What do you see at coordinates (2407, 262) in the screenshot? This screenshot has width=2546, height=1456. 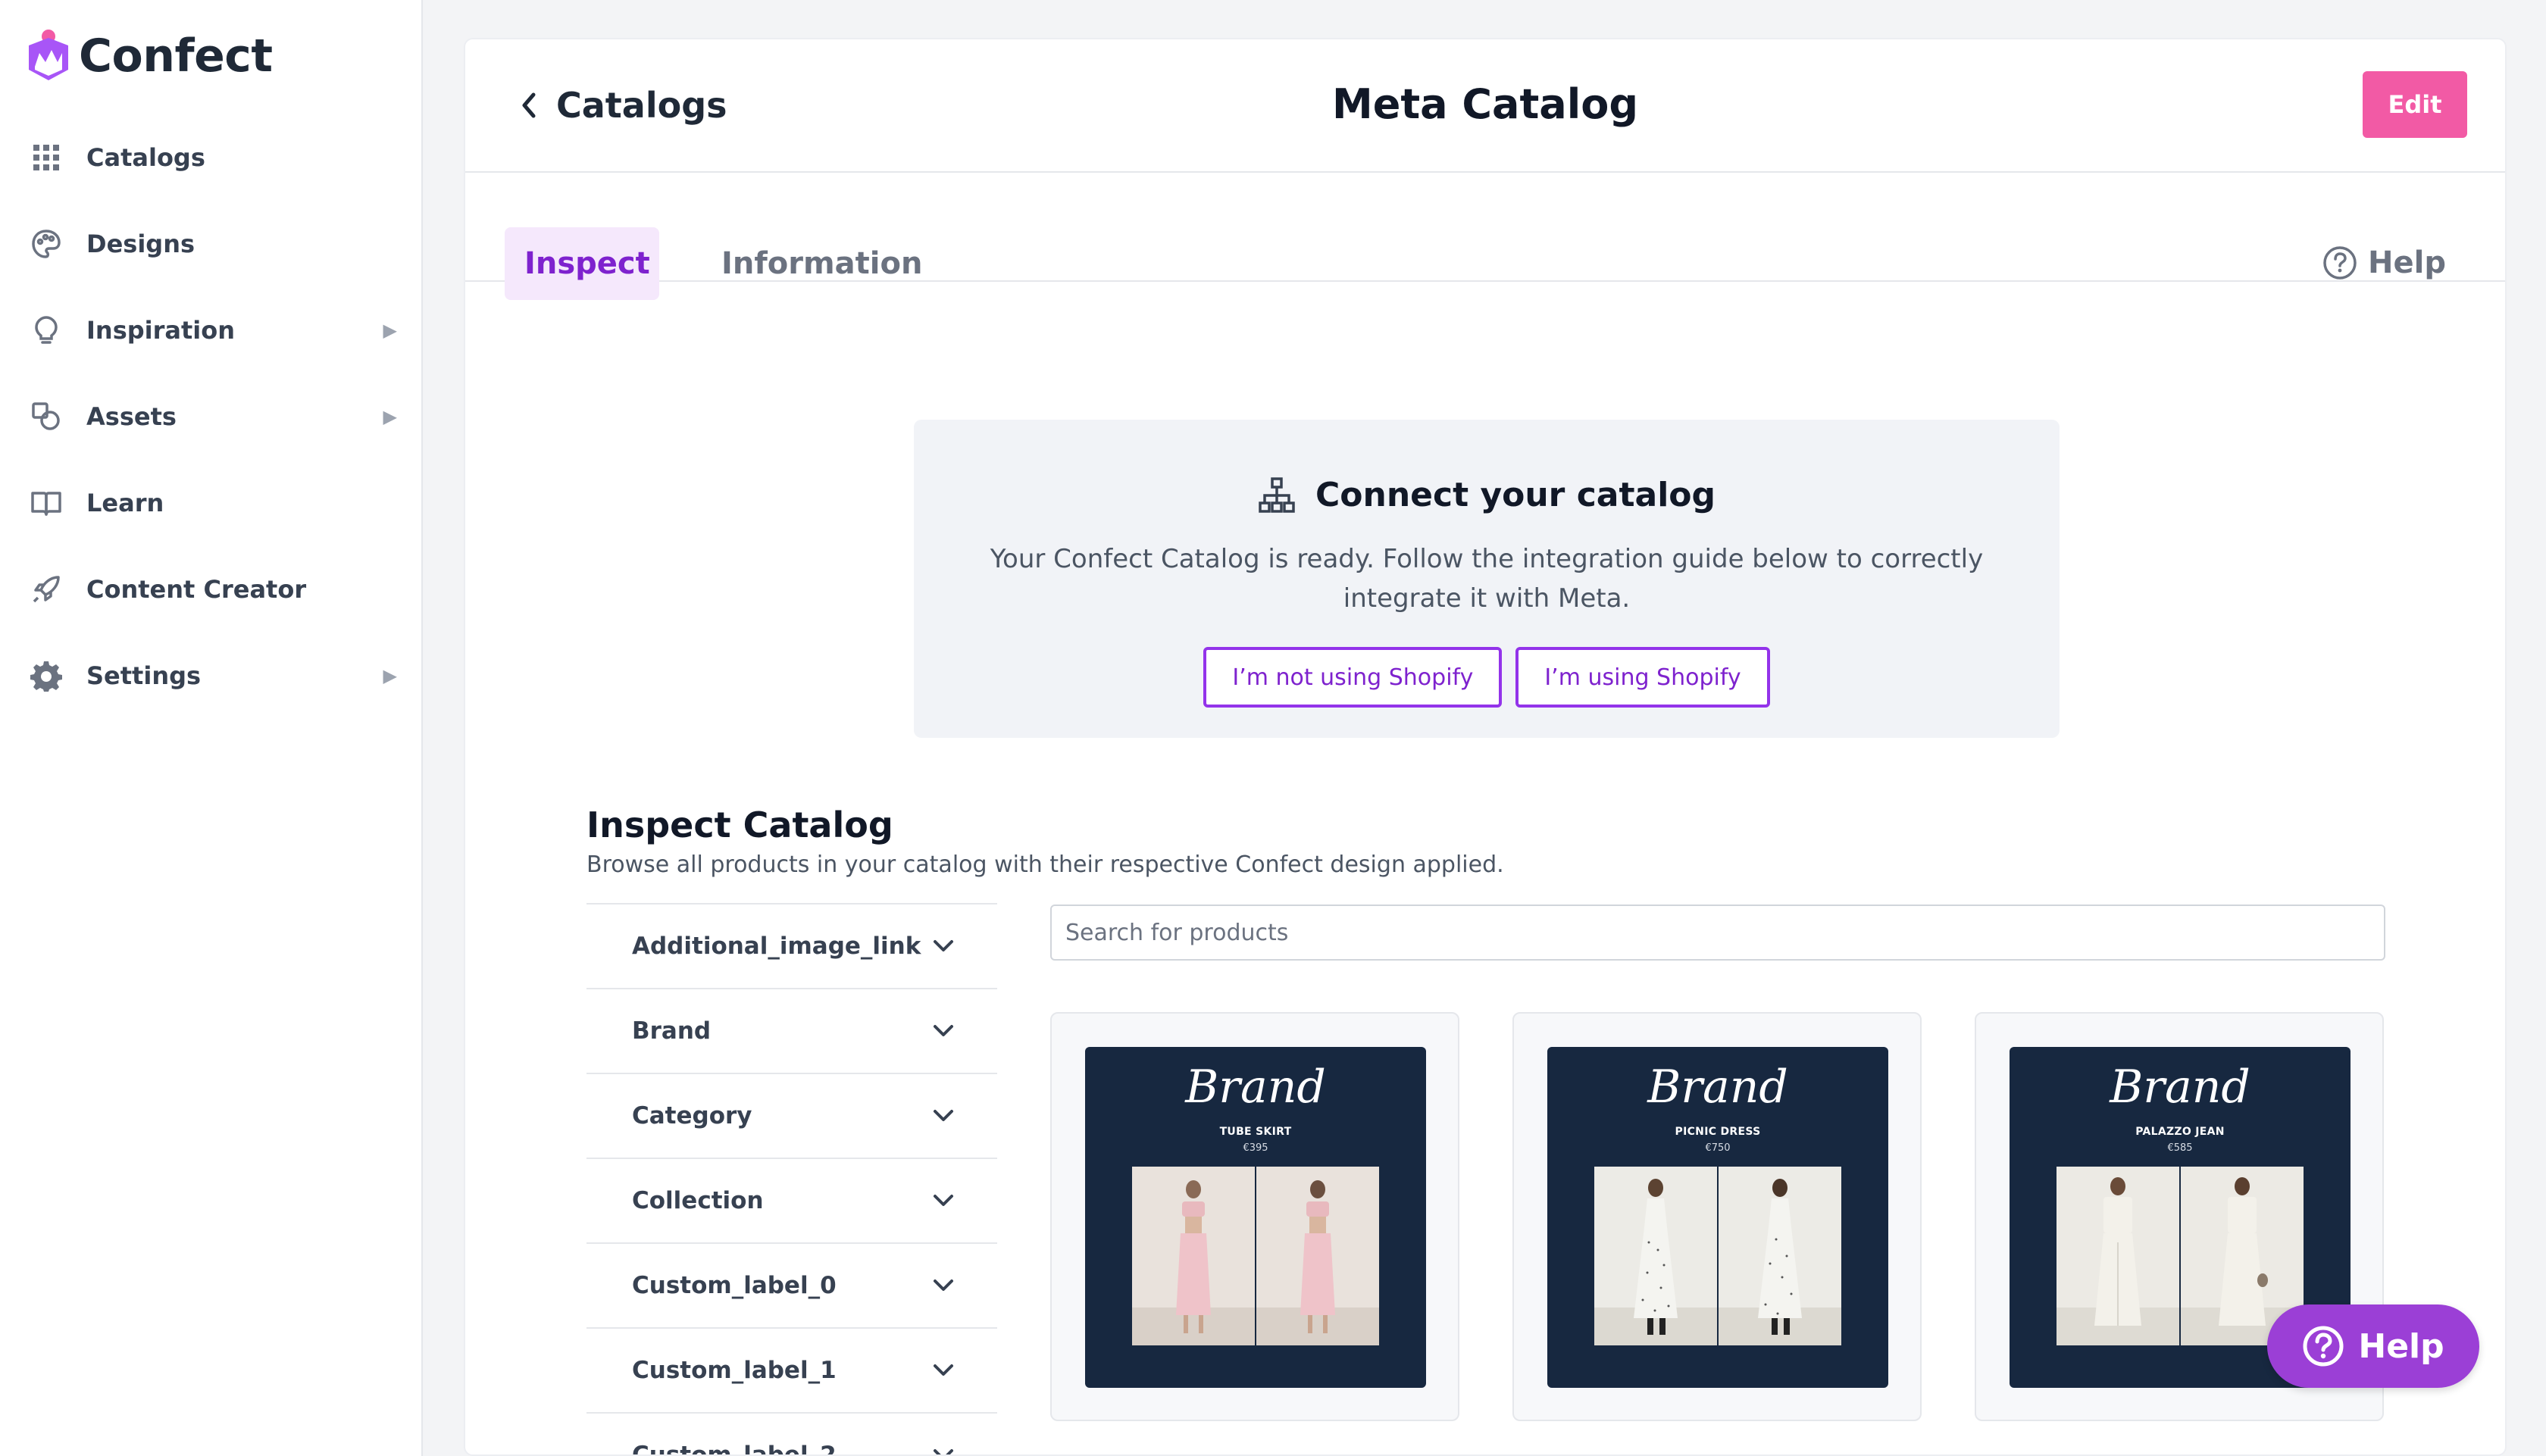 I see `help-label: Help` at bounding box center [2407, 262].